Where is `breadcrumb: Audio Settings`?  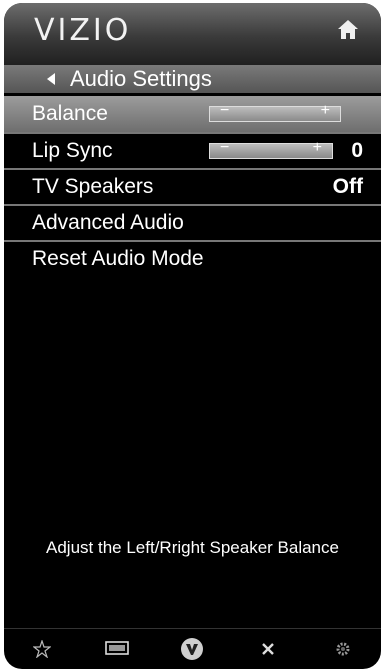
breadcrumb: Audio Settings is located at coordinates (192, 79).